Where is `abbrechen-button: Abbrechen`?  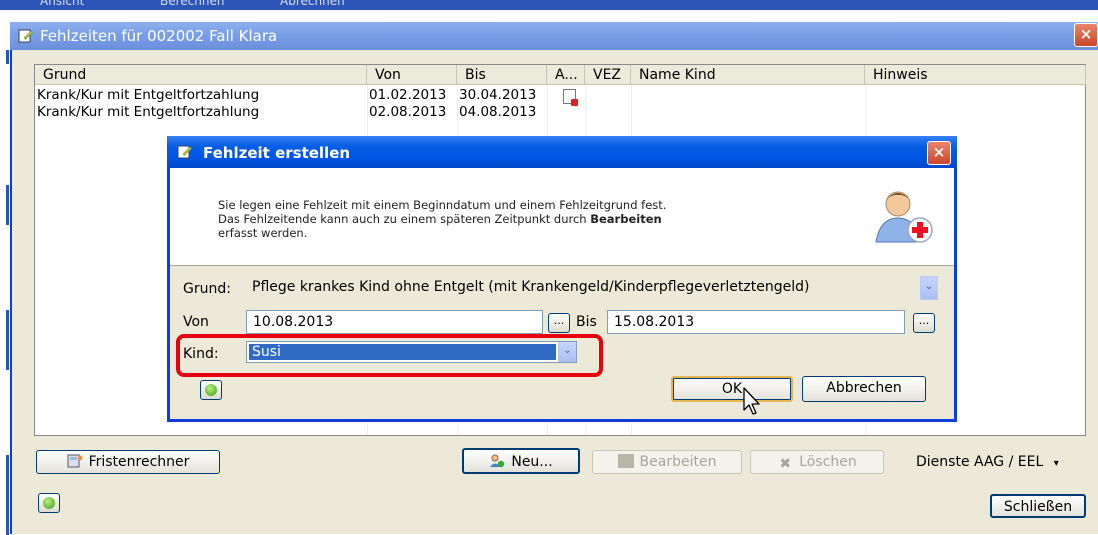 abbrechen-button: Abbrechen is located at coordinates (864, 389).